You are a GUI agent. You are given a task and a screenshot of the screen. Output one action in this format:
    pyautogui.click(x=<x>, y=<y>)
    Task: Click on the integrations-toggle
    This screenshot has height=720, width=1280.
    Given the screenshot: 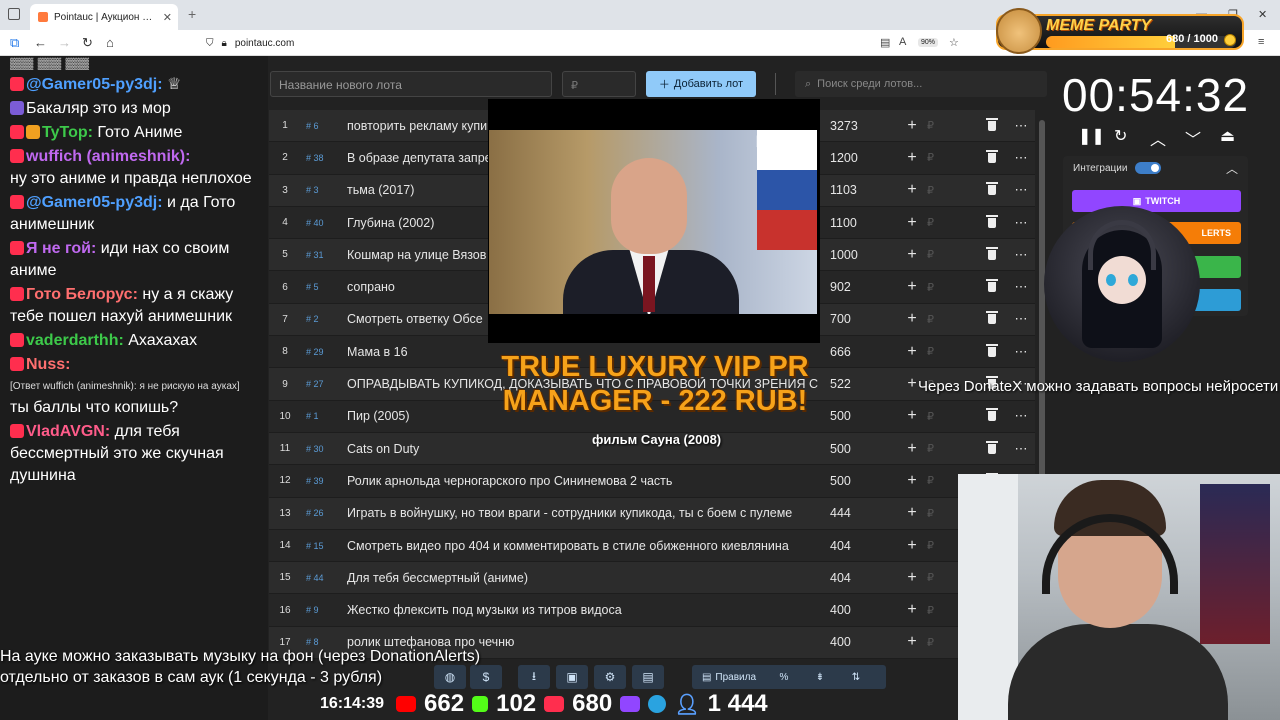 What is the action you would take?
    pyautogui.click(x=1148, y=168)
    